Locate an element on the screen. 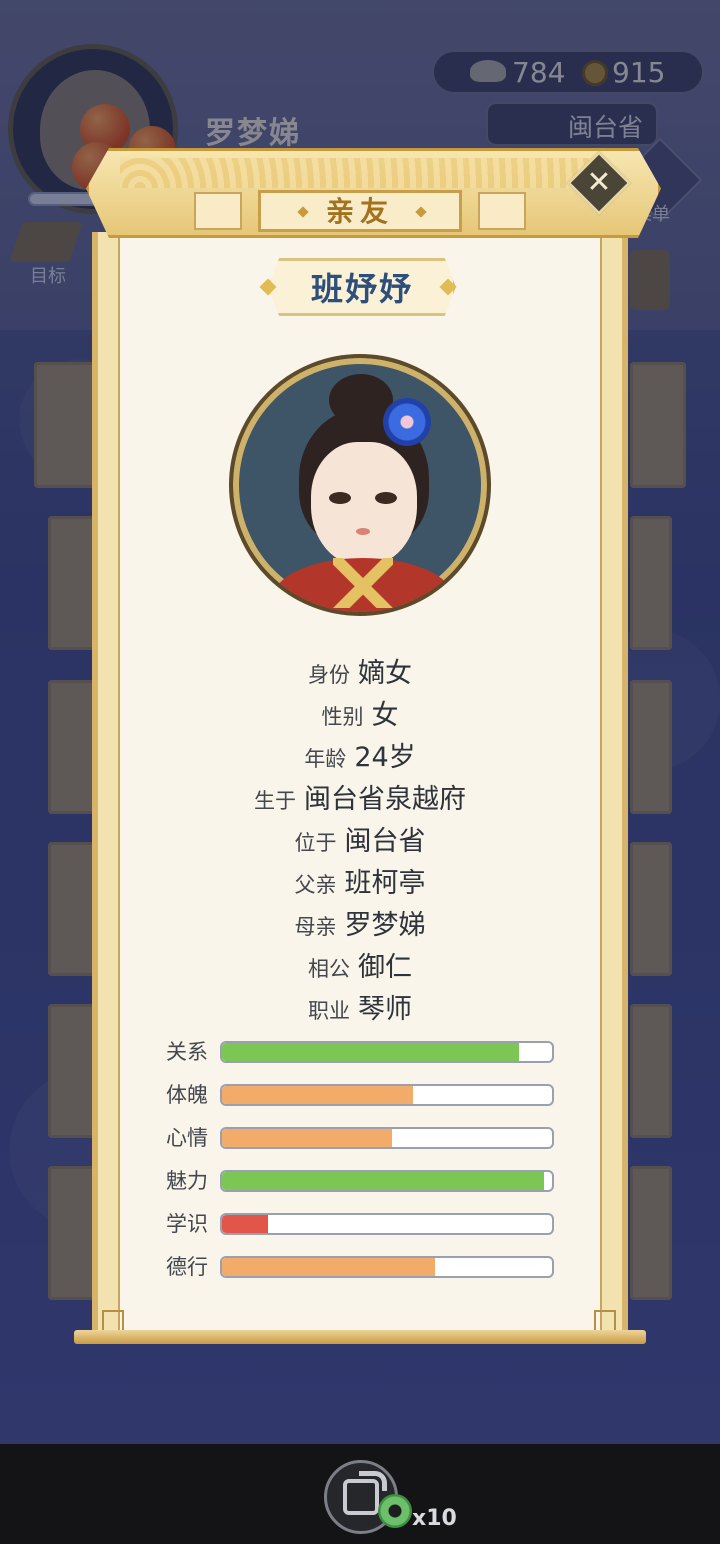 The width and height of the screenshot is (720, 1544). info-row-husband: 相公 御仁 is located at coordinates (360, 968).